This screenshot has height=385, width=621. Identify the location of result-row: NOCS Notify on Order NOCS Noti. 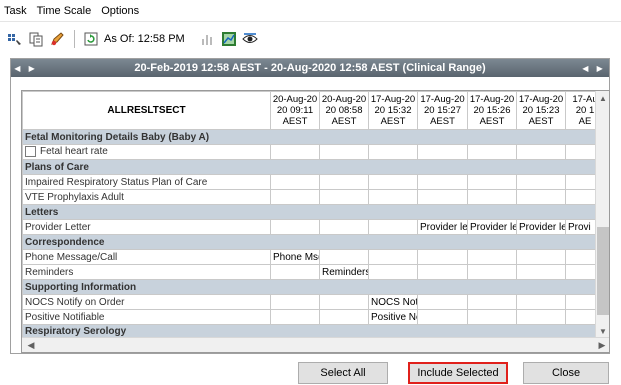
(313, 302).